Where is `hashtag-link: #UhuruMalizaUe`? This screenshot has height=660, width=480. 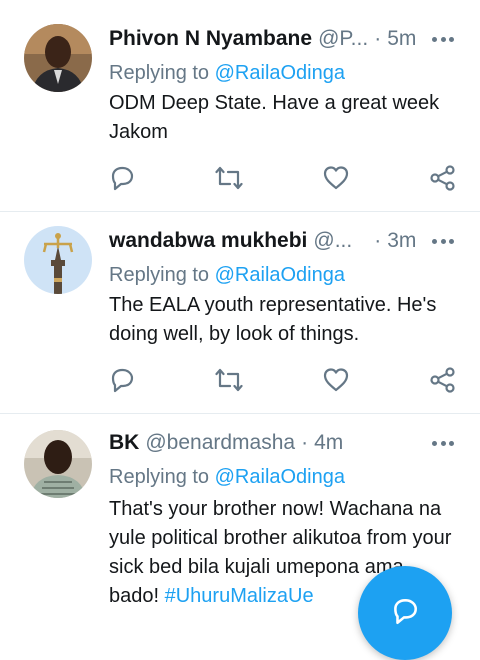 hashtag-link: #UhuruMalizaUe is located at coordinates (239, 596).